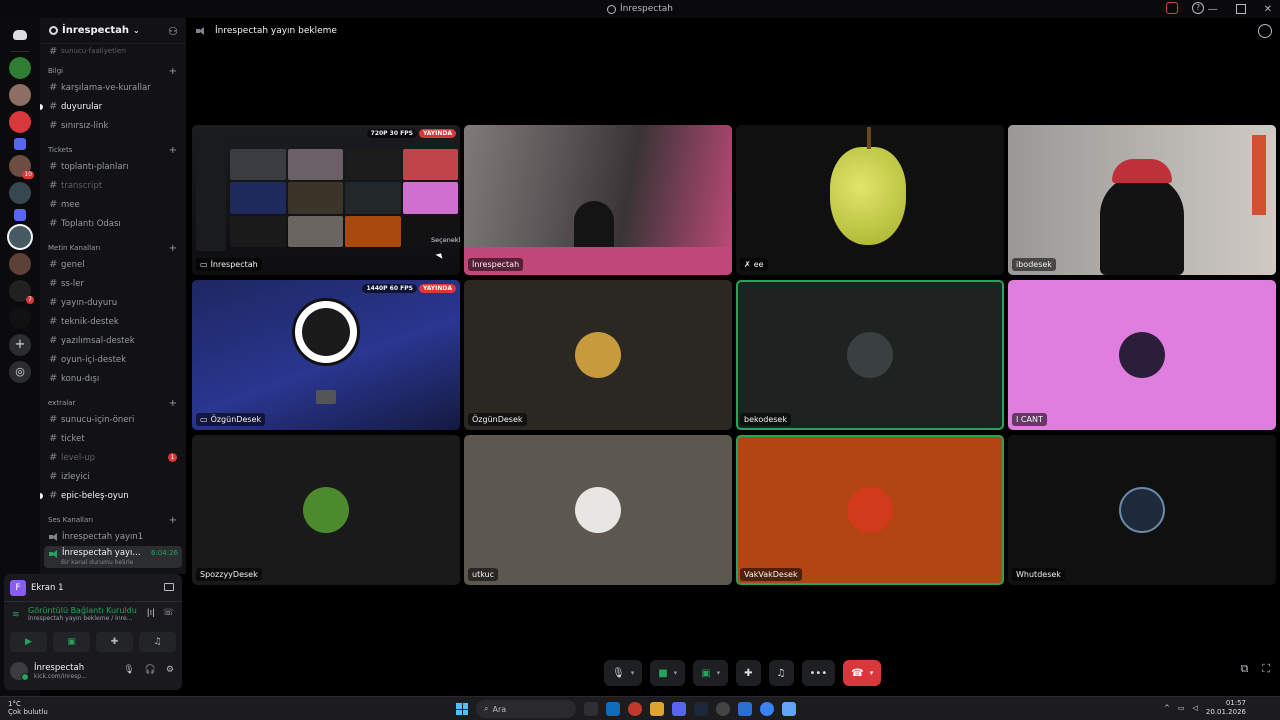 Image resolution: width=1280 pixels, height=720 pixels. Describe the element at coordinates (113, 438) in the screenshot. I see `channel-item: # ticket` at that location.